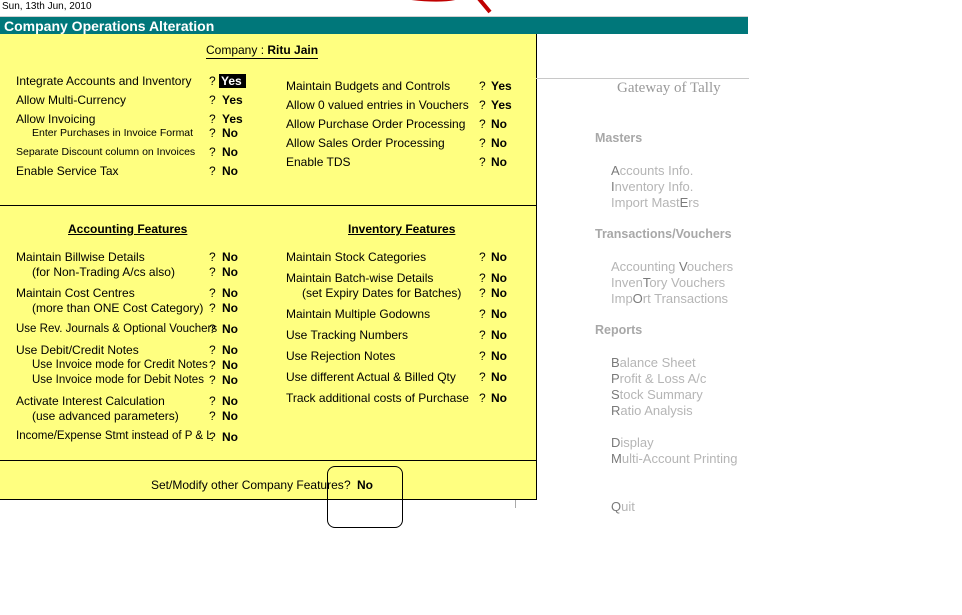 This screenshot has height=615, width=962. I want to click on option-label: Maintain Multiple Godowns, so click(358, 314).